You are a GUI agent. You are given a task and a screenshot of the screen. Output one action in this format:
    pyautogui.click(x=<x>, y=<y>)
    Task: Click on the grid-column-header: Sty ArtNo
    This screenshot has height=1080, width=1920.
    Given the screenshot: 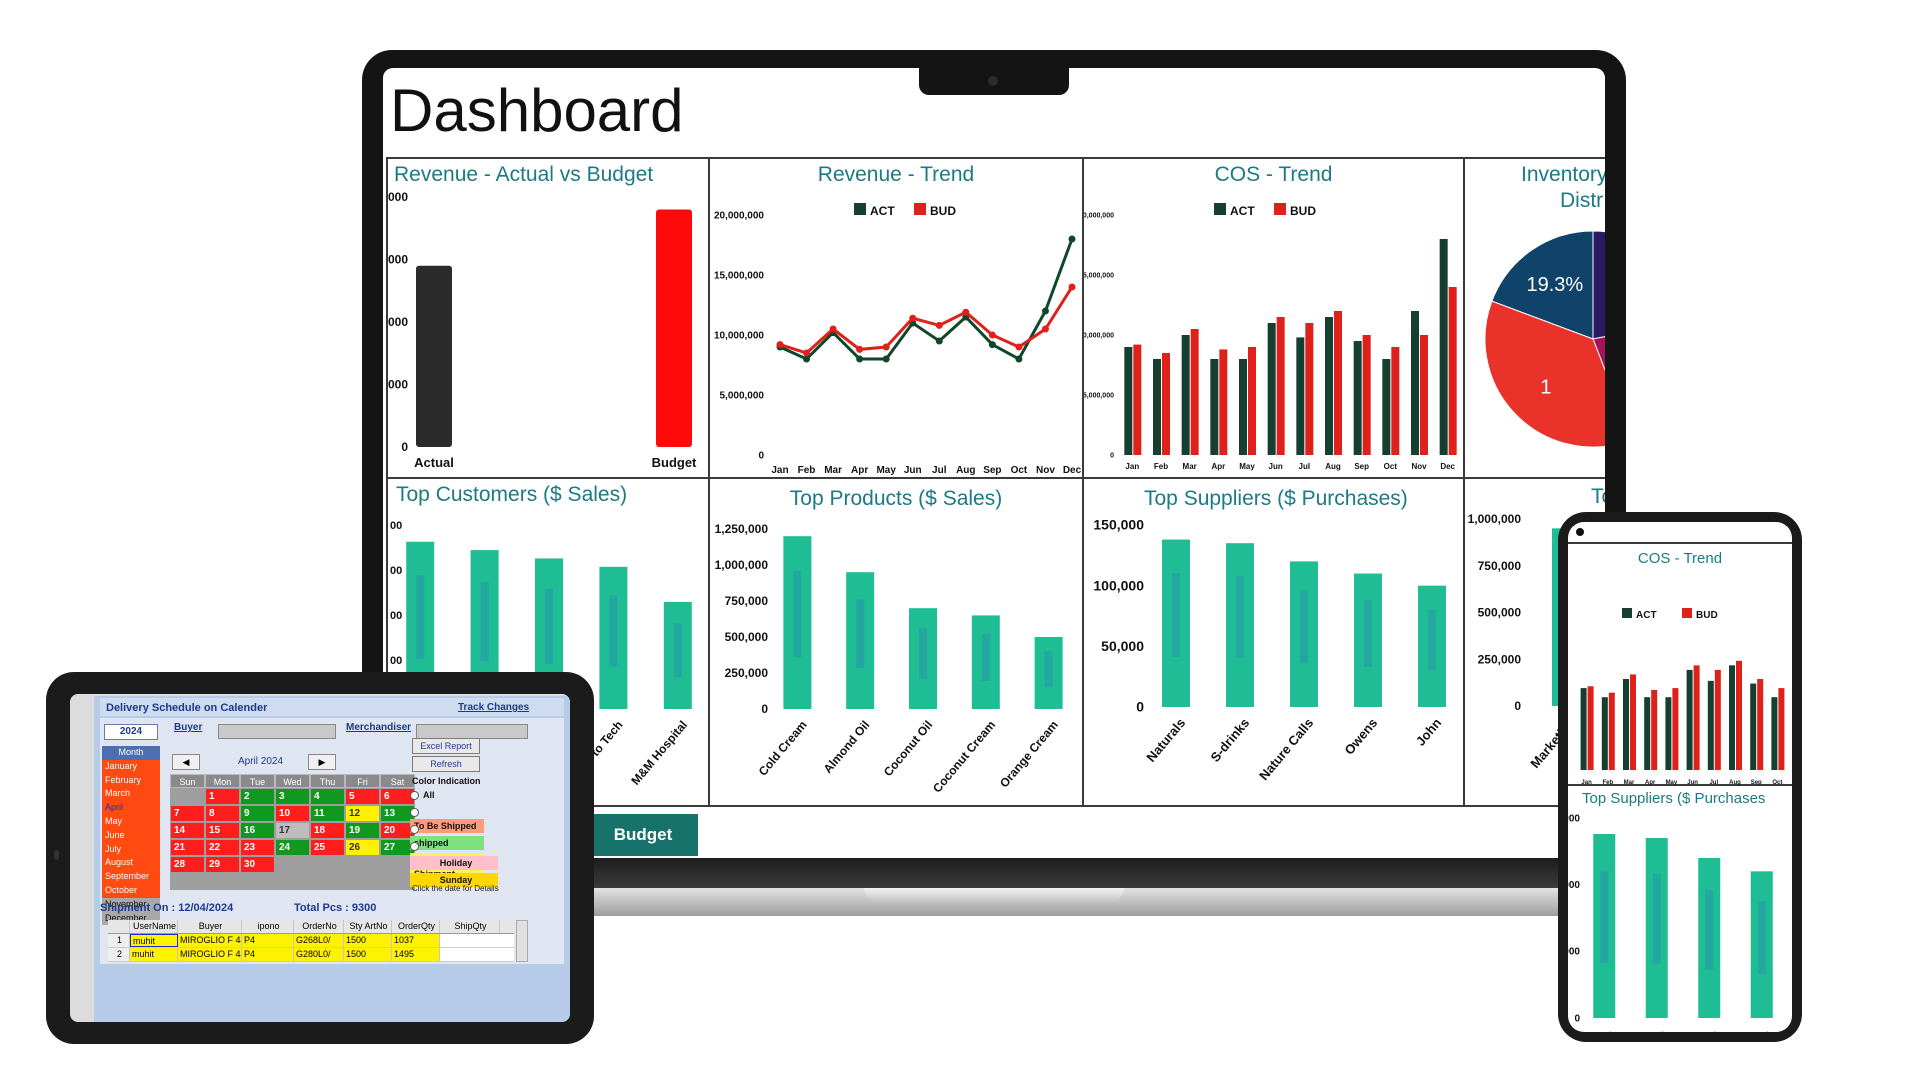 What is the action you would take?
    pyautogui.click(x=368, y=926)
    